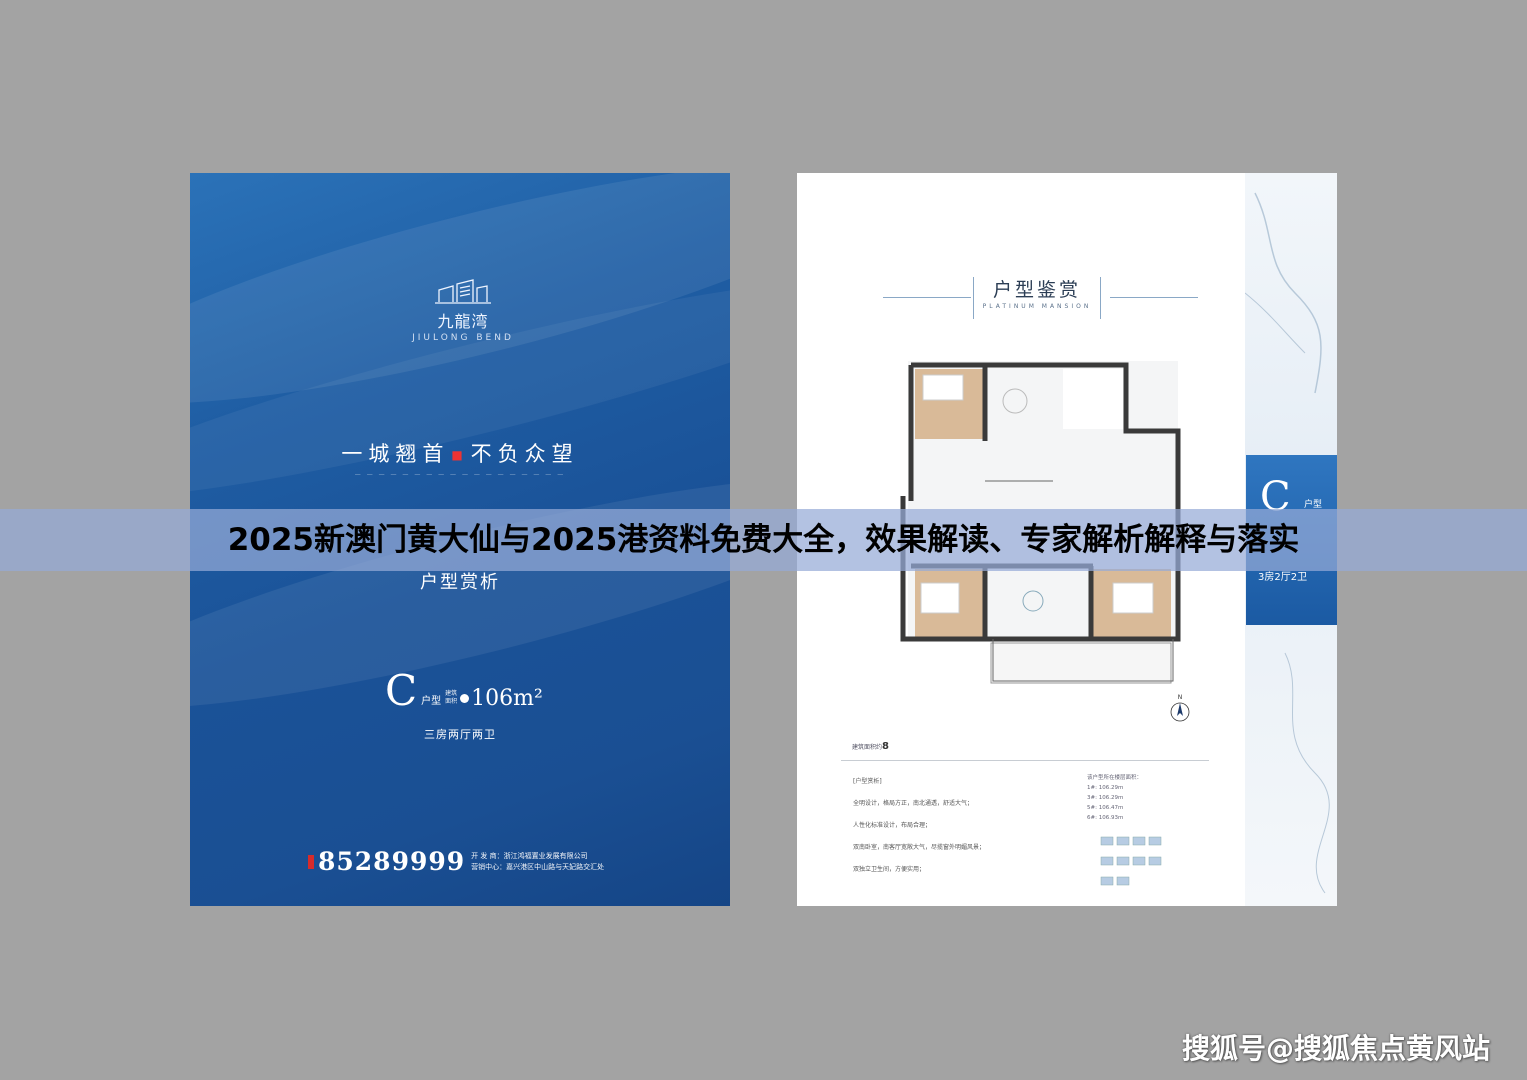 The image size is (1527, 1080). Describe the element at coordinates (1180, 697) in the screenshot. I see `compass-label: N` at that location.